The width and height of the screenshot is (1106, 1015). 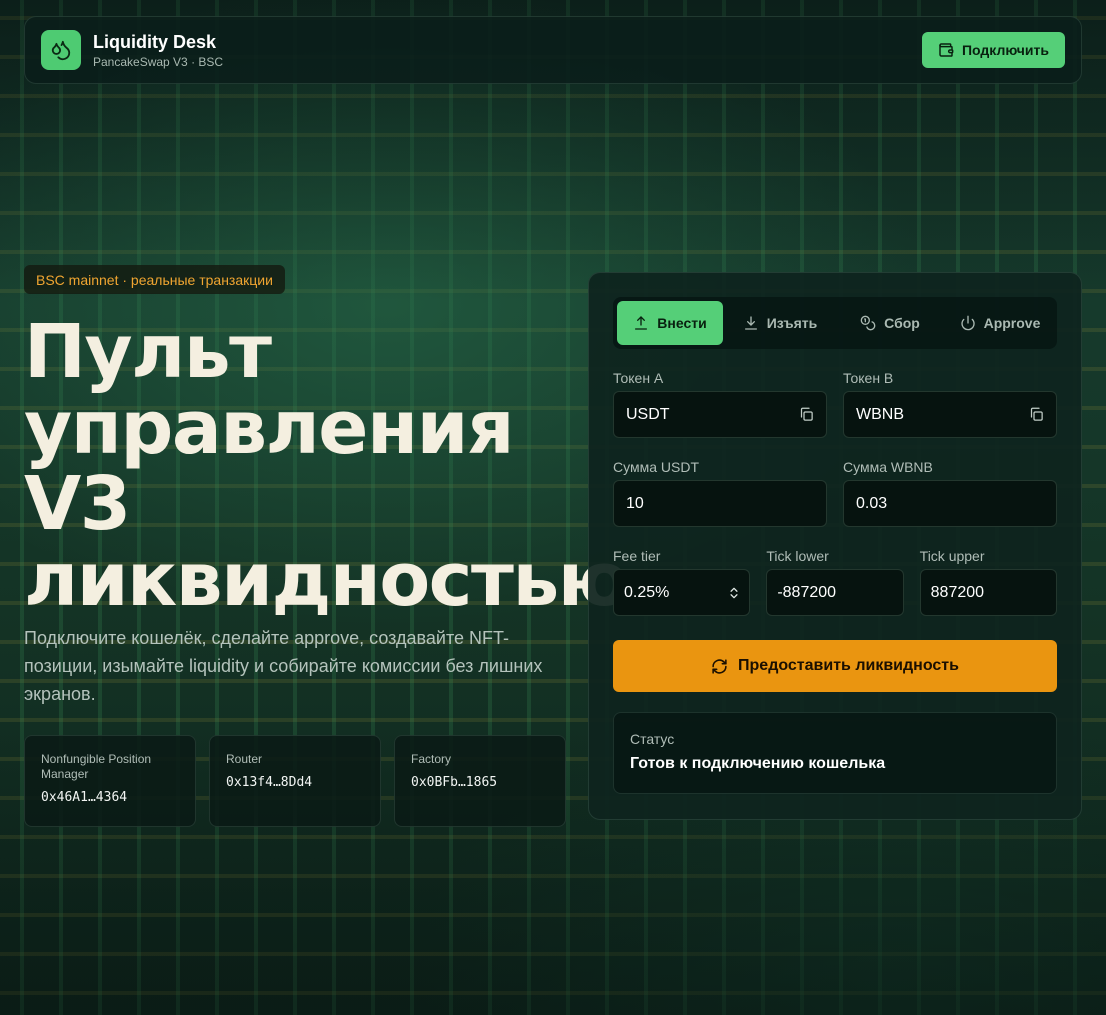 I want to click on brand: Liquidity Desk PancakeSwap V3 · BSC, so click(x=158, y=50).